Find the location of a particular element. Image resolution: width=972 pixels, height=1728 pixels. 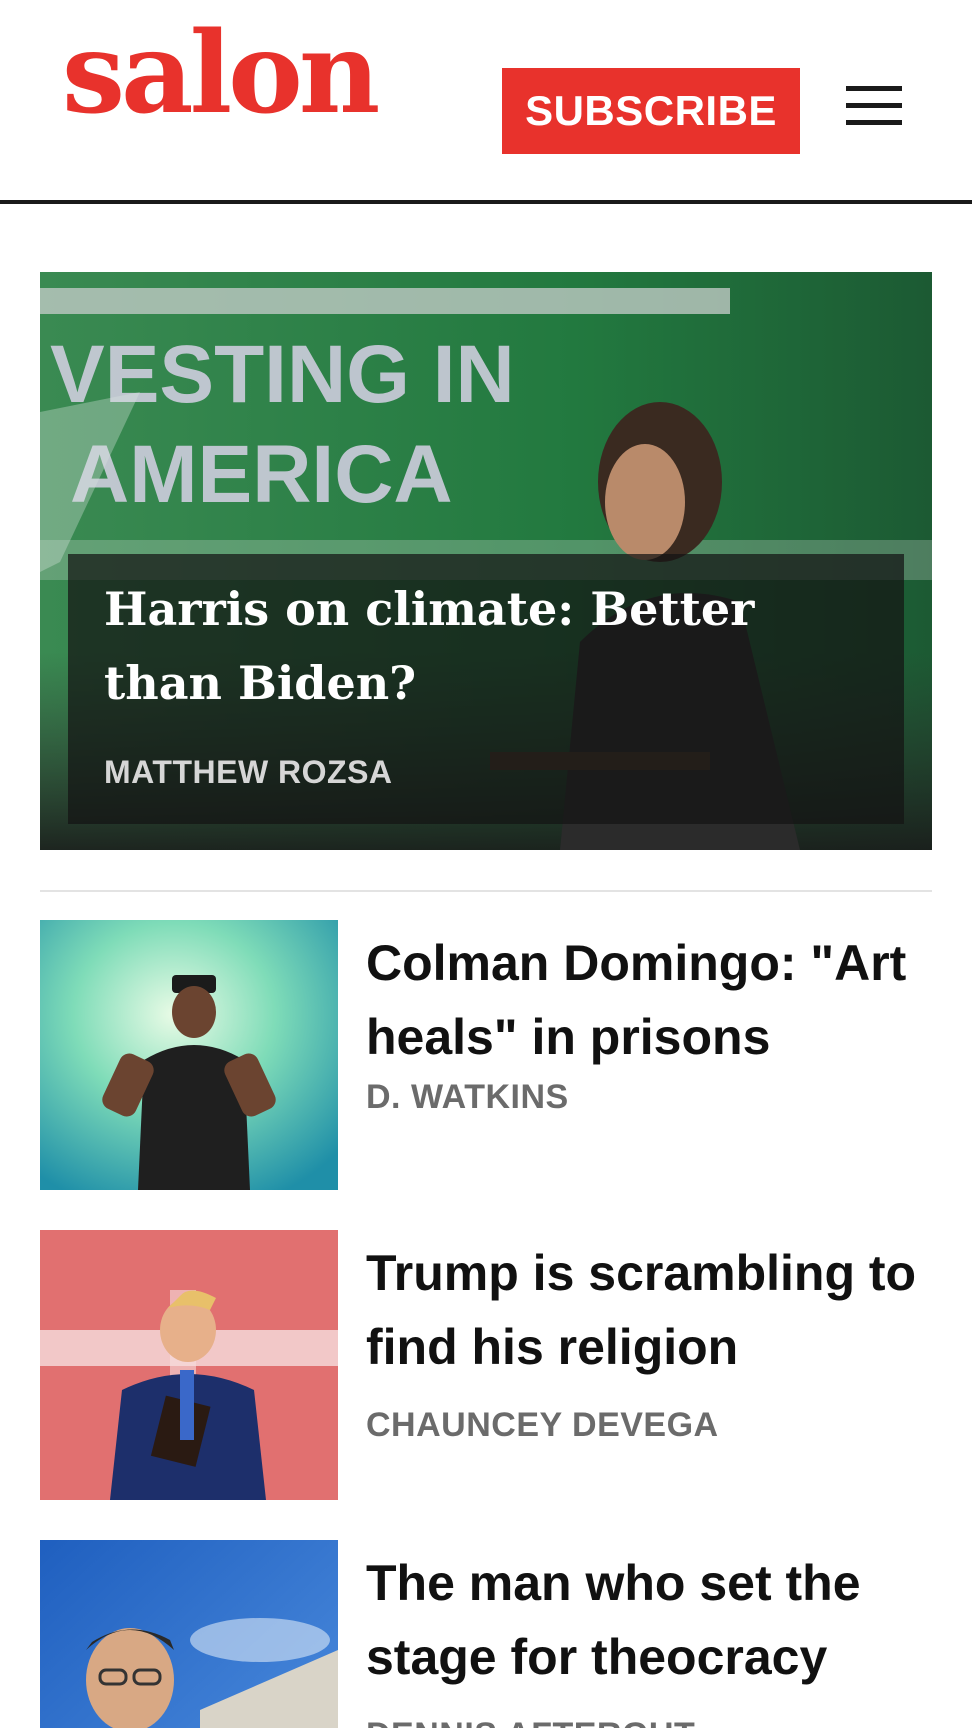

article-author: CHAUNCEY DEVEGA is located at coordinates (542, 1425).